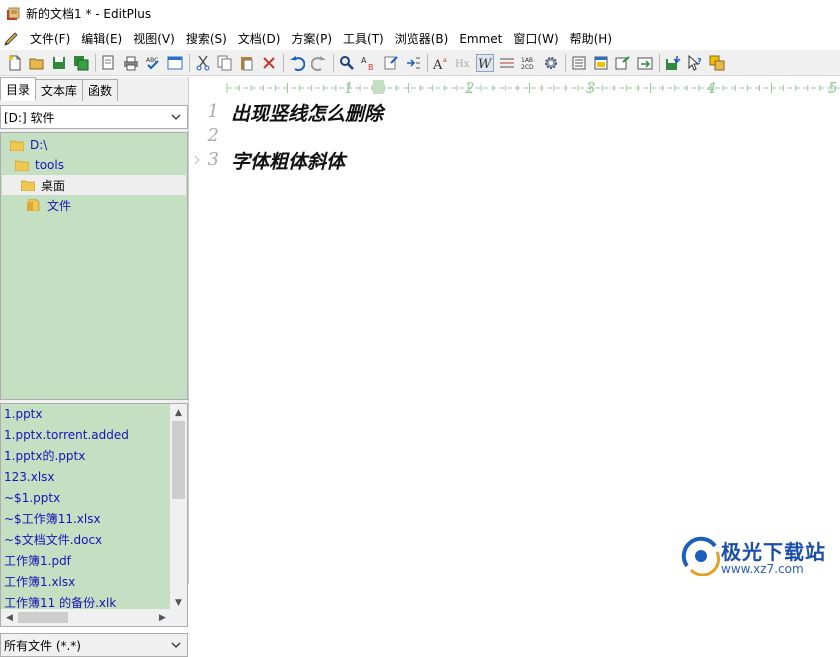 This screenshot has width=840, height=657. Describe the element at coordinates (100, 90) in the screenshot. I see `tab-functions: 函数` at that location.